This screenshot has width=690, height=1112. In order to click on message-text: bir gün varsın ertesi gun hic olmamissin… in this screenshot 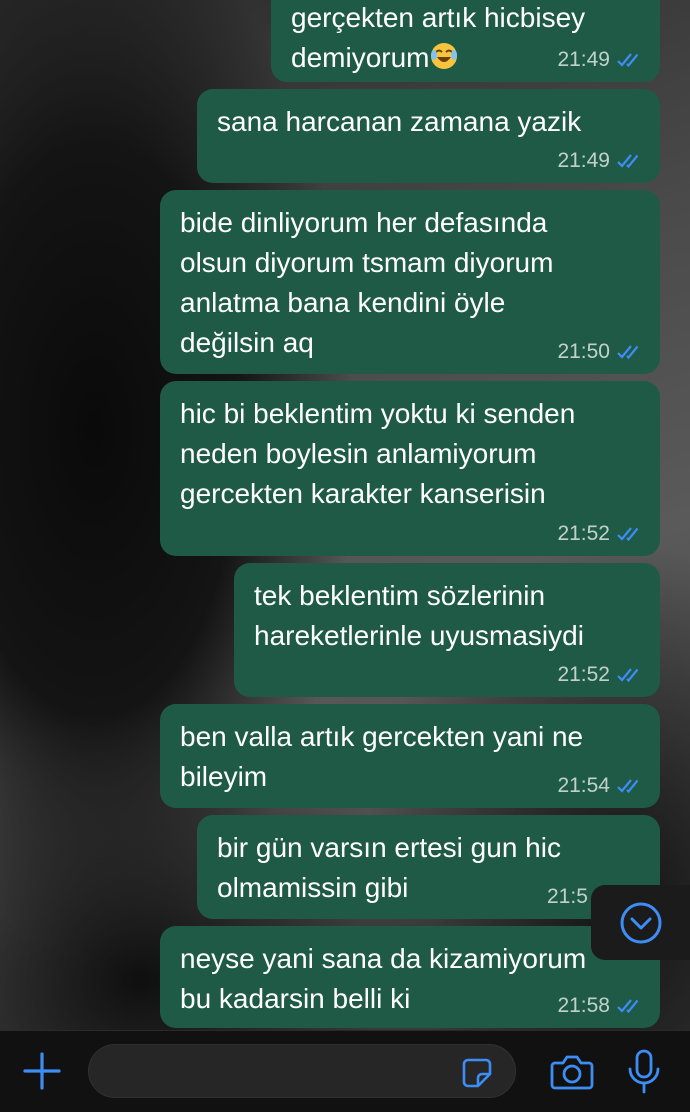, I will do `click(389, 867)`.